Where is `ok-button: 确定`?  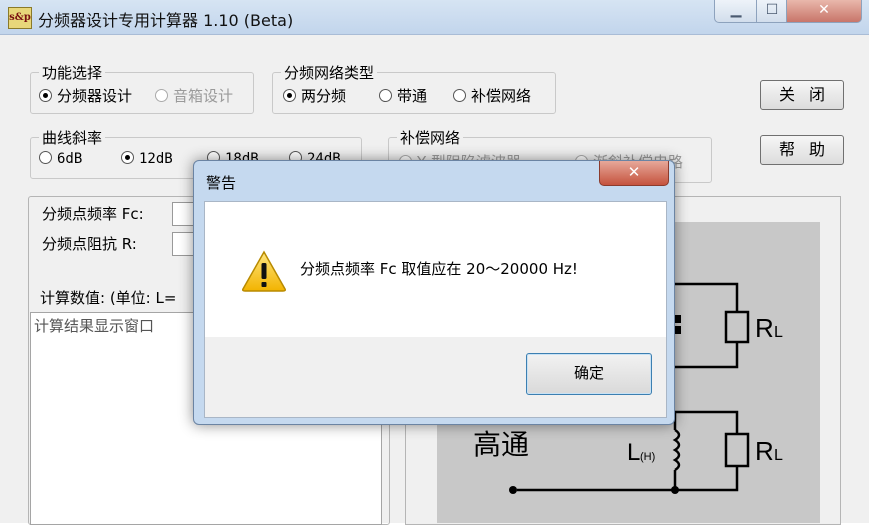
ok-button: 确定 is located at coordinates (589, 374).